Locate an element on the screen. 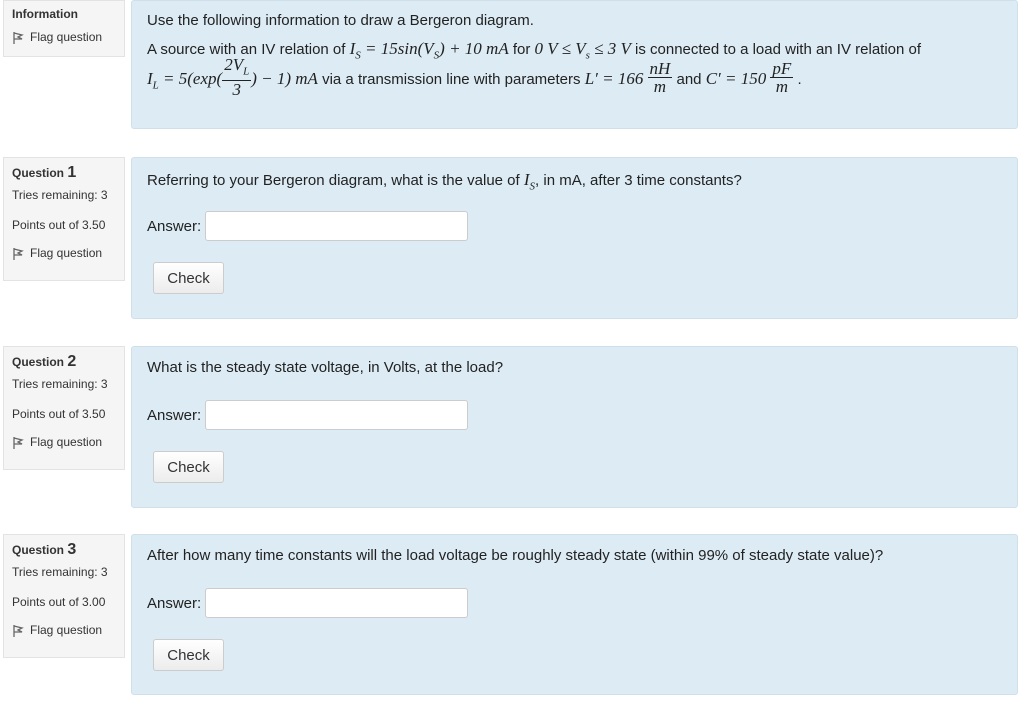 This screenshot has width=1024, height=709. question-2-answer-input is located at coordinates (337, 415).